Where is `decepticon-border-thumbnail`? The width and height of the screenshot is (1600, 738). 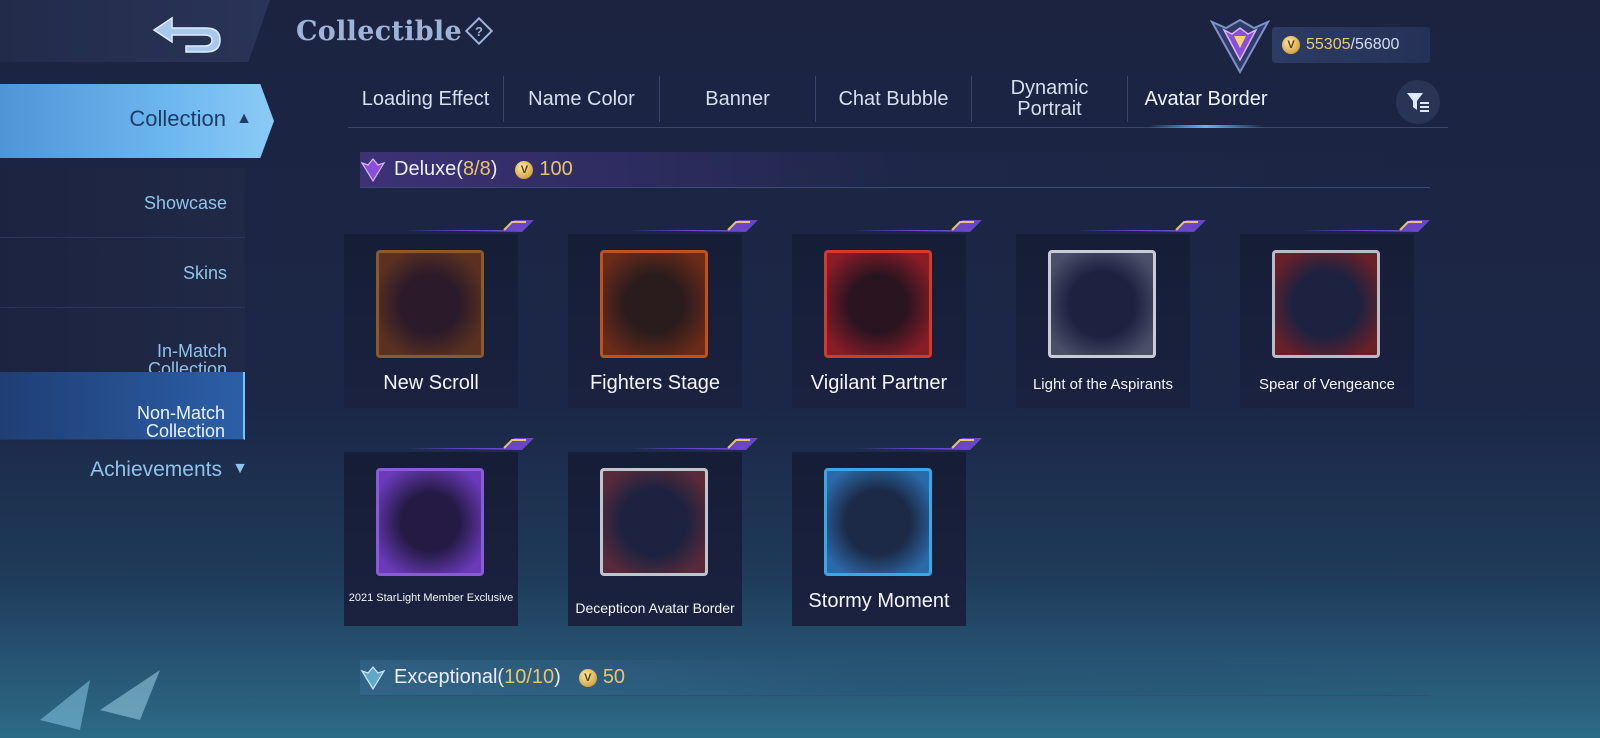 decepticon-border-thumbnail is located at coordinates (654, 522).